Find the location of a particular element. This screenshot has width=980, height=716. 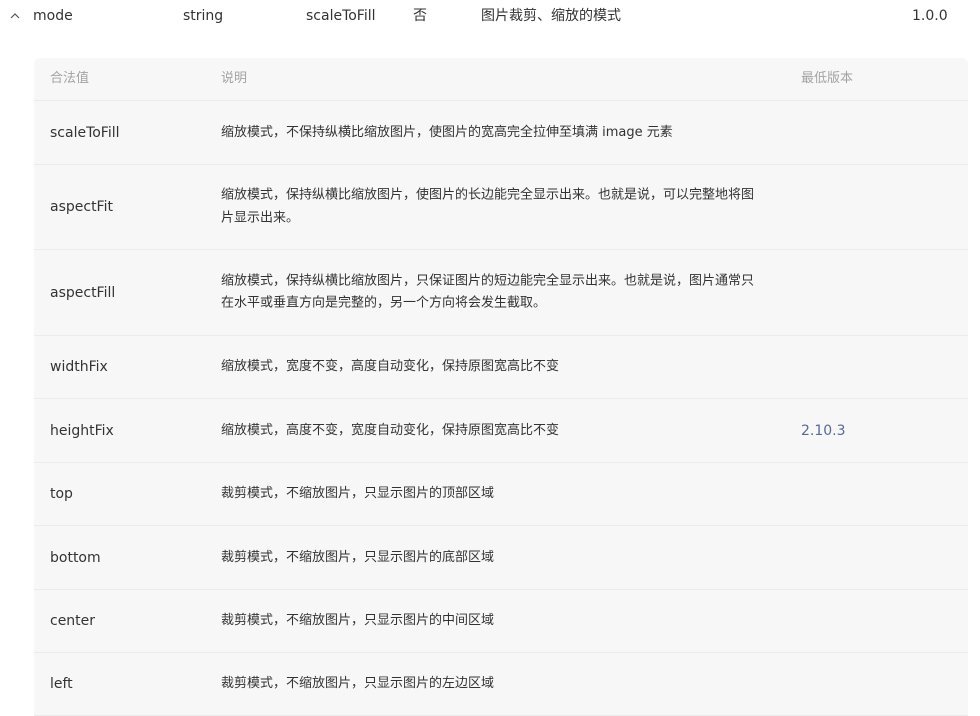

table-row: bottom 裁剪模式，不缩放图片，只显示图片的底部区域 is located at coordinates (501, 558).